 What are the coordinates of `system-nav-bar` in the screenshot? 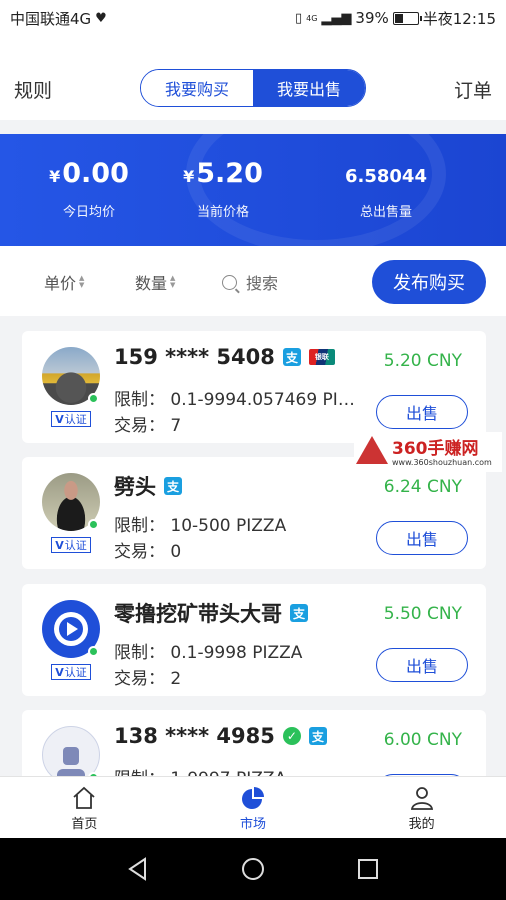 It's located at (253, 869).